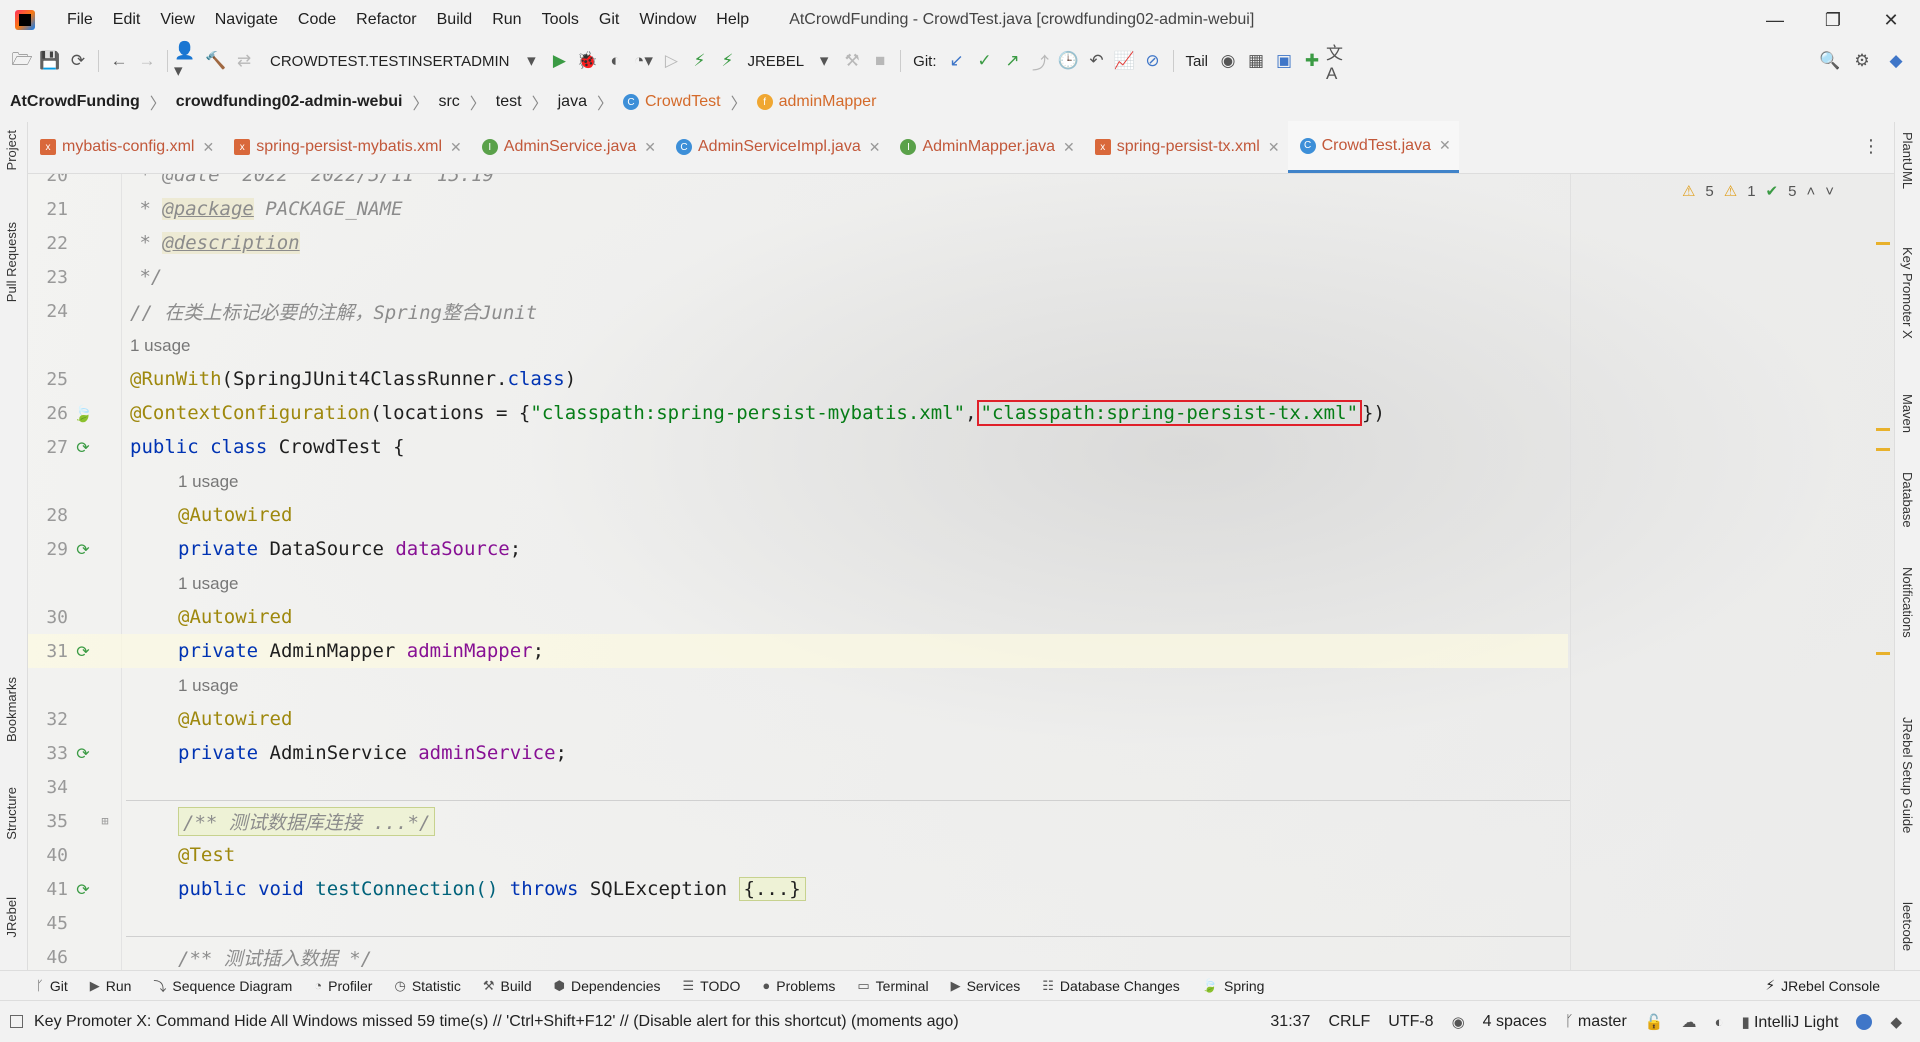 Image resolution: width=1920 pixels, height=1042 pixels. What do you see at coordinates (1891, 20) in the screenshot?
I see `close-button: ✕` at bounding box center [1891, 20].